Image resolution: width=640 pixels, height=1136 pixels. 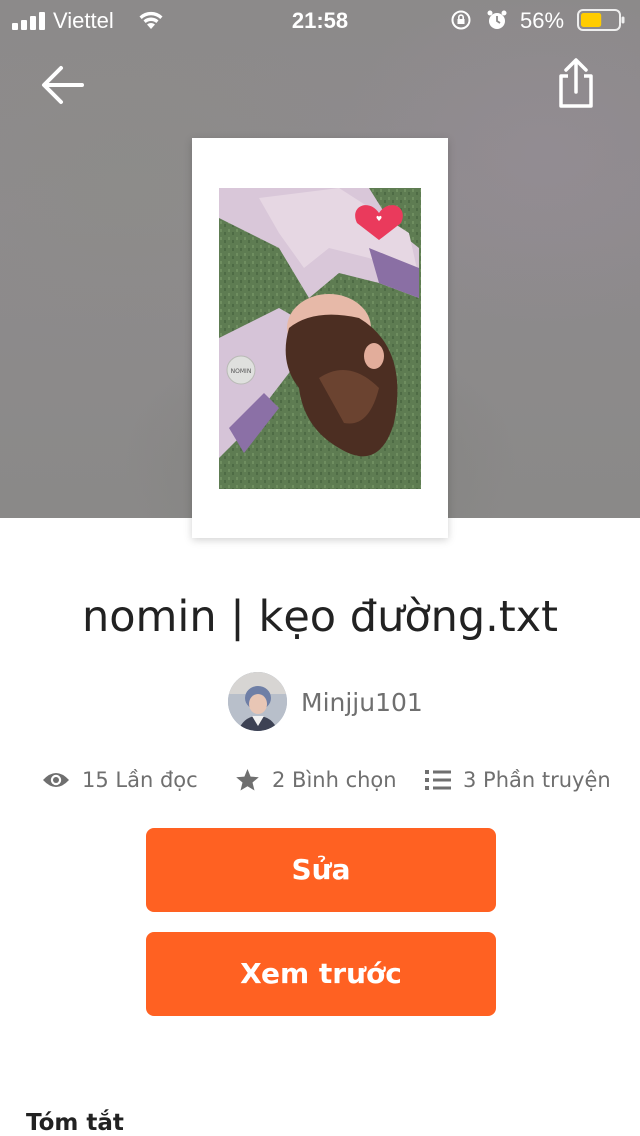 I want to click on share-icon, so click(x=576, y=83).